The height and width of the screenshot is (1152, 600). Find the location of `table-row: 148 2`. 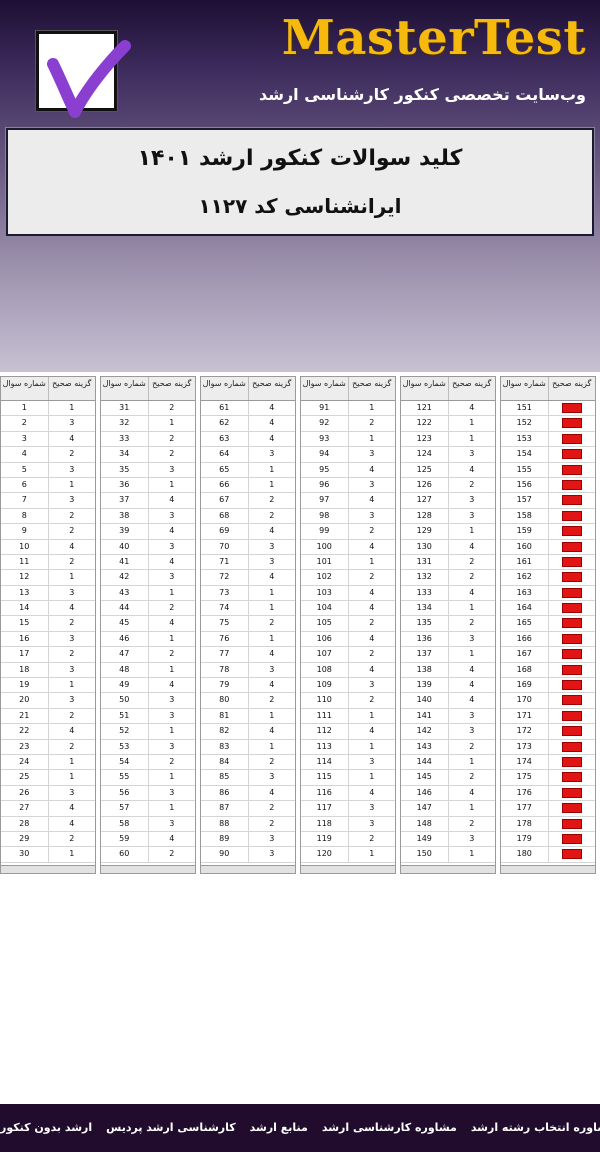

table-row: 148 2 is located at coordinates (448, 824).